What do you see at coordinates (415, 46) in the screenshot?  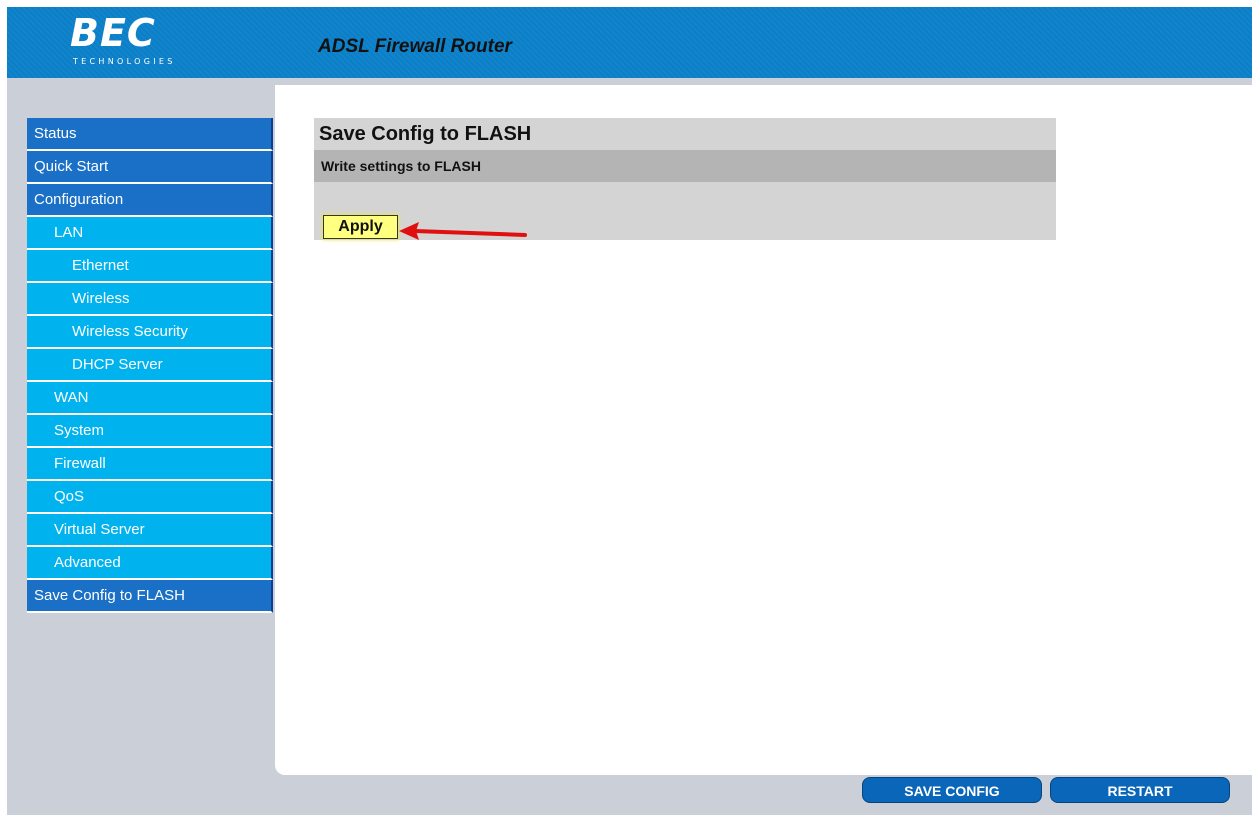 I see `product-title: ADSL Firewall Router` at bounding box center [415, 46].